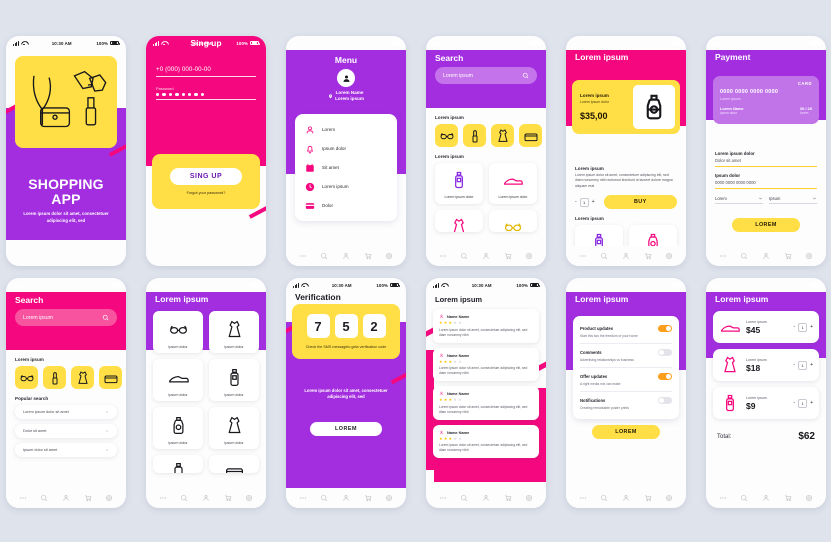  What do you see at coordinates (766, 225) in the screenshot?
I see `submit-payment-button: LOREM` at bounding box center [766, 225].